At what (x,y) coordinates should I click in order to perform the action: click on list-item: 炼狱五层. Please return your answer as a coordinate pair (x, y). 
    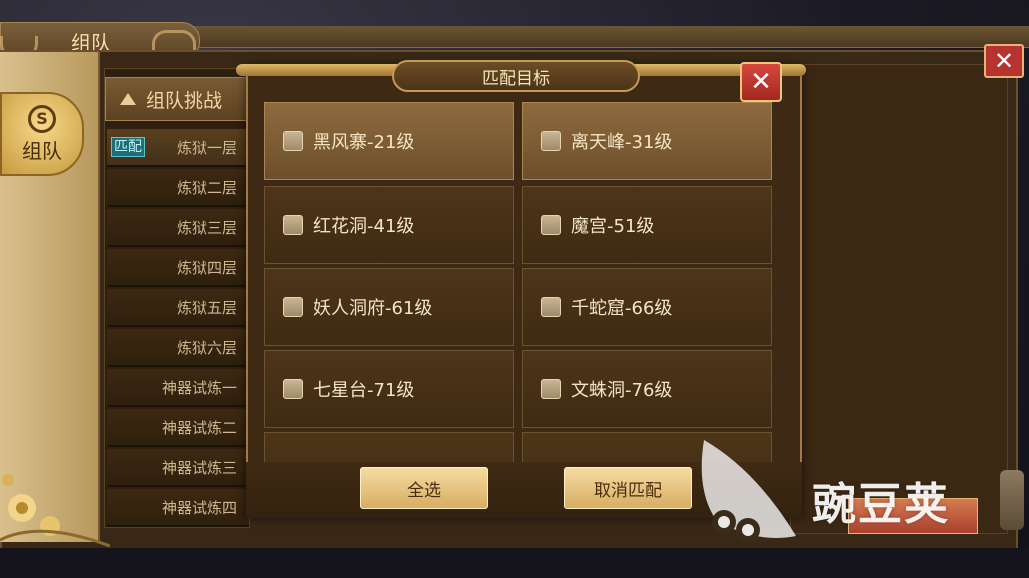
    Looking at the image, I should click on (178, 308).